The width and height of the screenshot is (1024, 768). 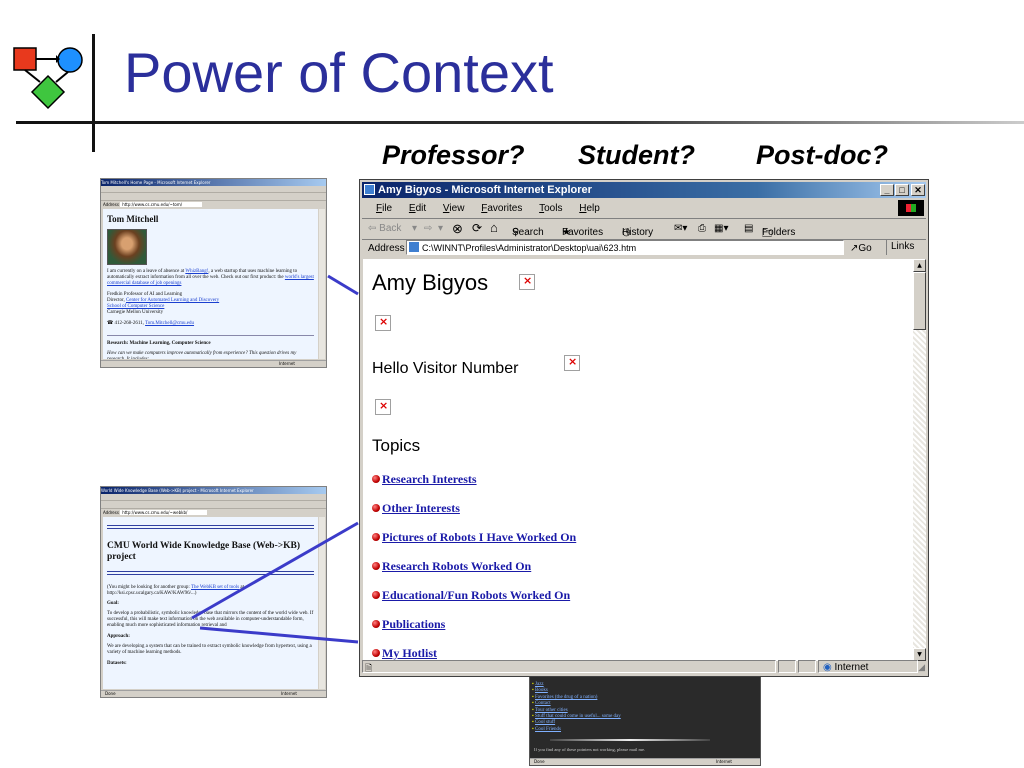 What do you see at coordinates (404, 653) in the screenshot?
I see `topic-link-hotlist: My Hotlist` at bounding box center [404, 653].